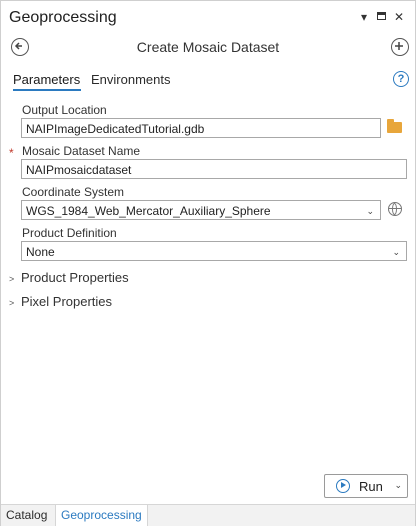 The width and height of the screenshot is (416, 526). I want to click on tab-environments: Environments, so click(130, 79).